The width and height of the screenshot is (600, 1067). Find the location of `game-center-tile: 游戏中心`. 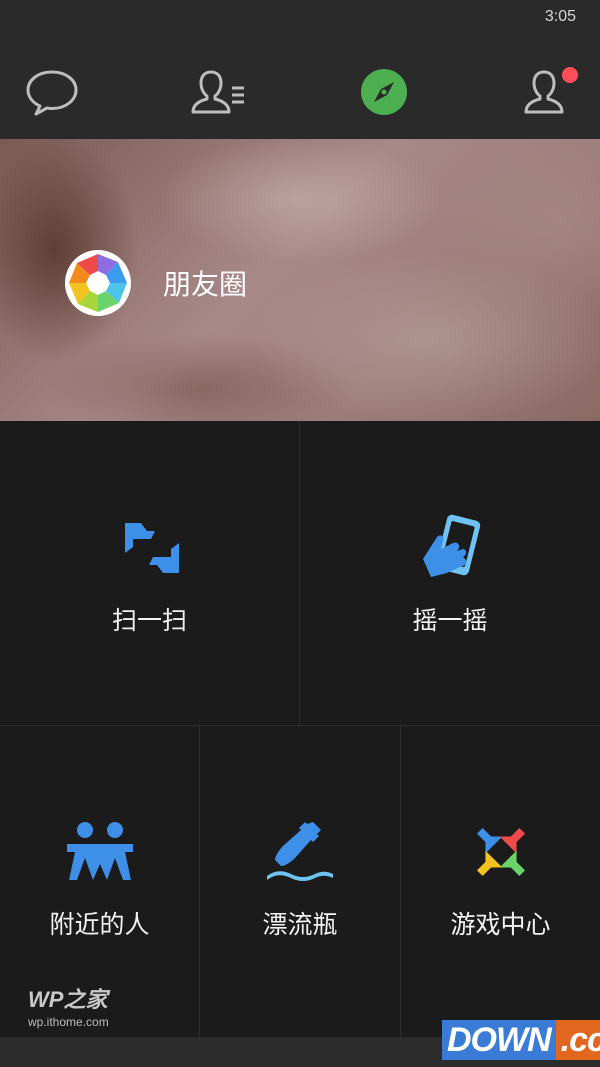

game-center-tile: 游戏中心 is located at coordinates (500, 881).